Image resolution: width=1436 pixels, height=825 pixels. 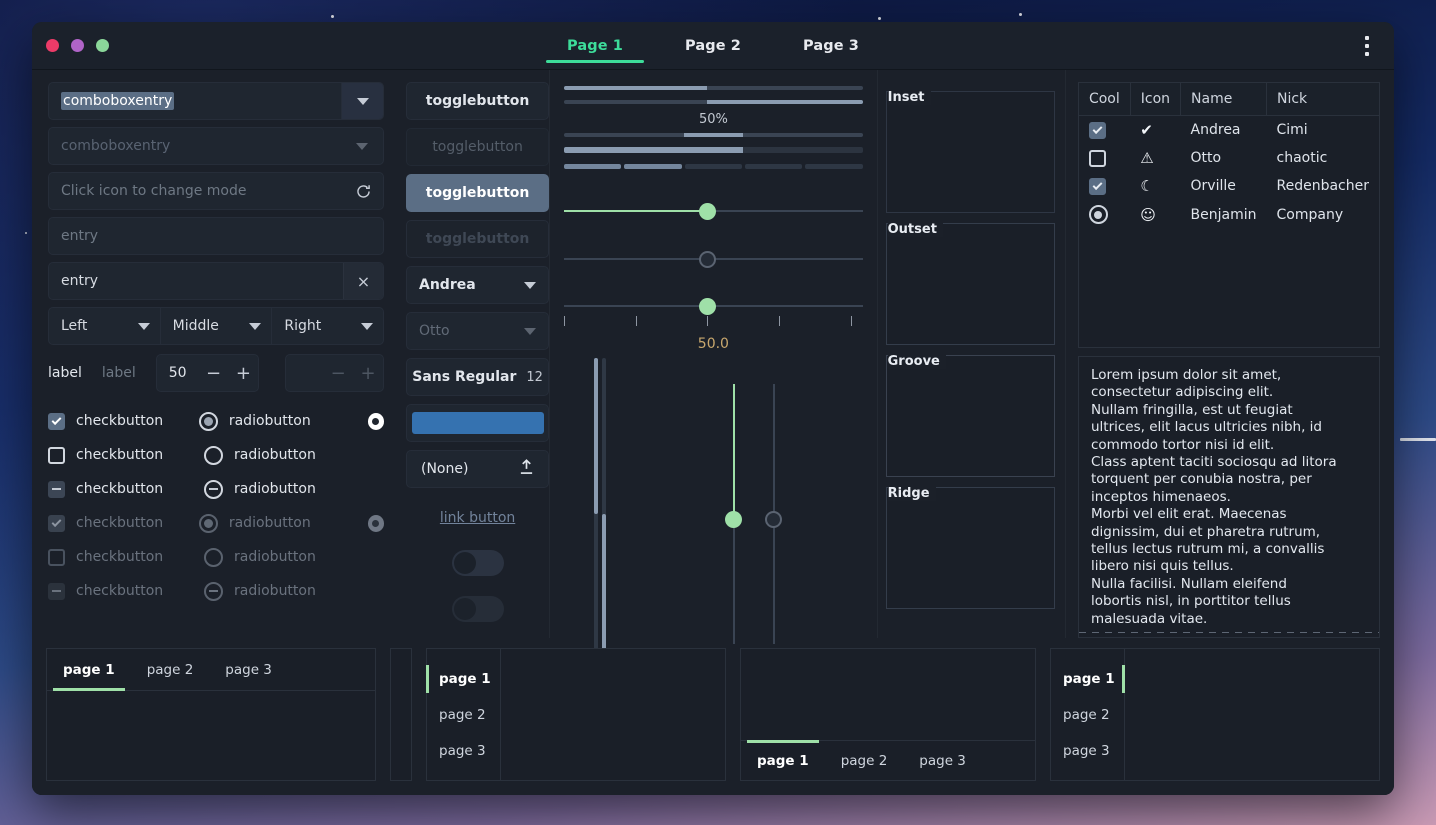 I want to click on overflow-menu-icon, so click(x=1367, y=46).